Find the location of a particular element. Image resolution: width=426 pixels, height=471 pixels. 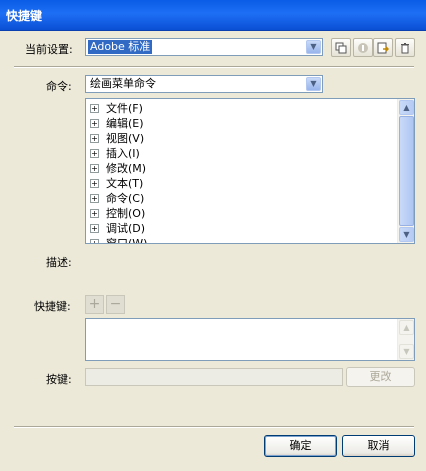

tree-item: + 编辑(E) is located at coordinates (118, 123).